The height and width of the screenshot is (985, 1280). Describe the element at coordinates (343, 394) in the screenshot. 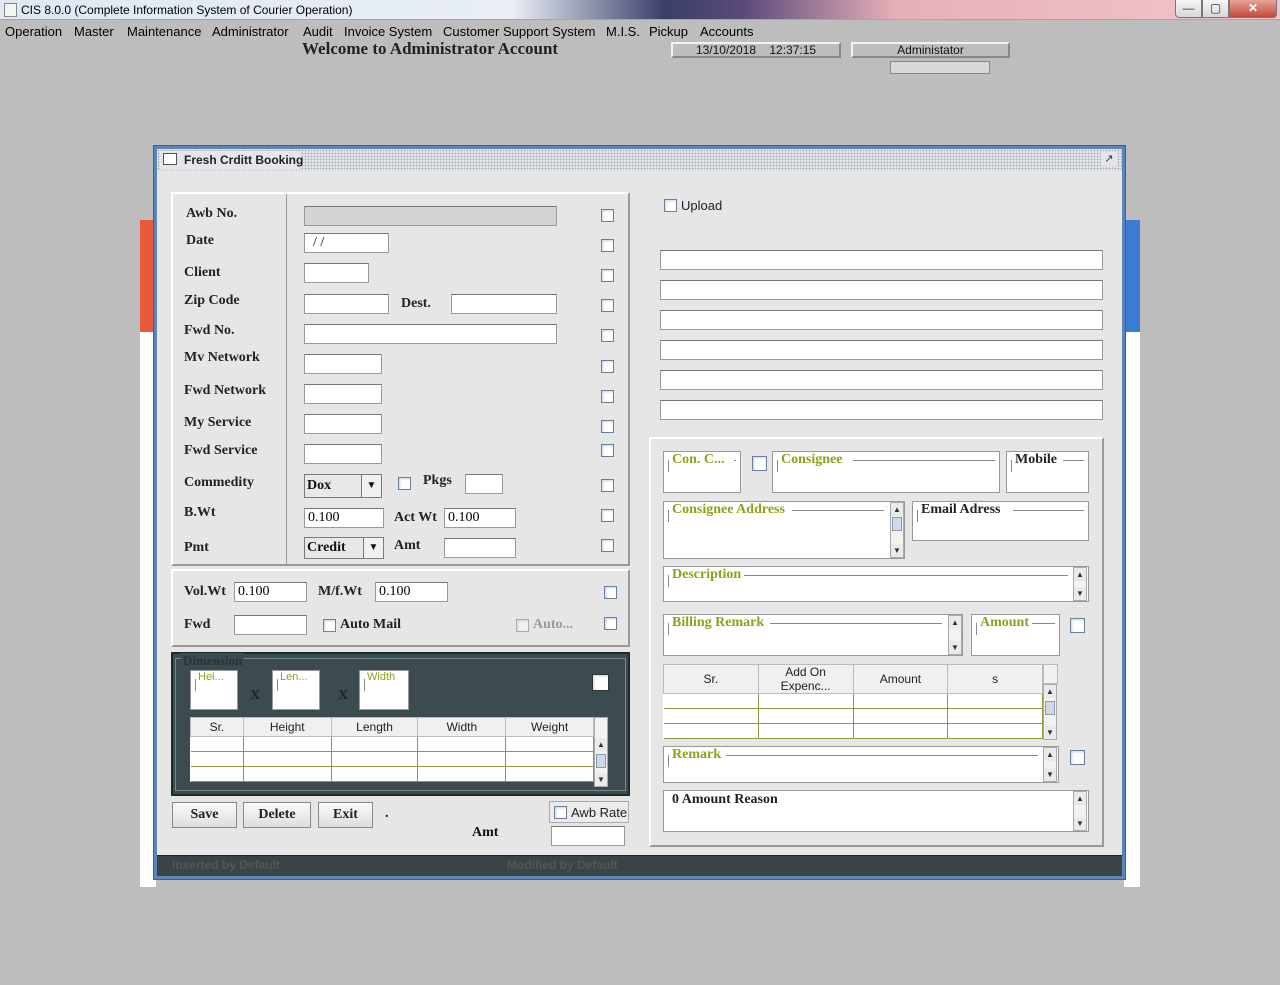

I see `fwd-network-field` at that location.